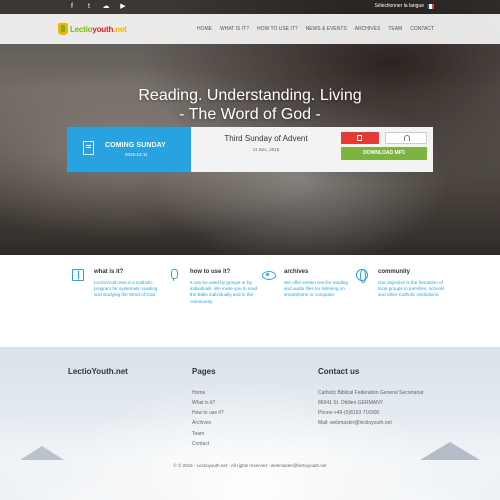  I want to click on event-info: Third Sunday of Advent 11 Dec, 2016, so click(266, 149).